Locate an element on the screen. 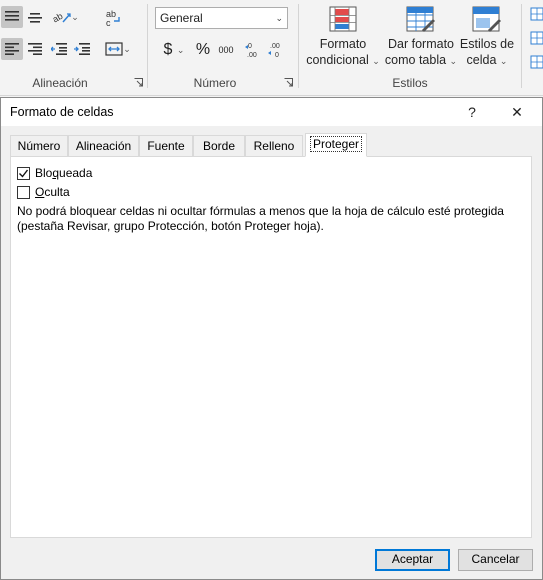 The width and height of the screenshot is (543, 580). hidden-label: Oculta is located at coordinates (52, 192).